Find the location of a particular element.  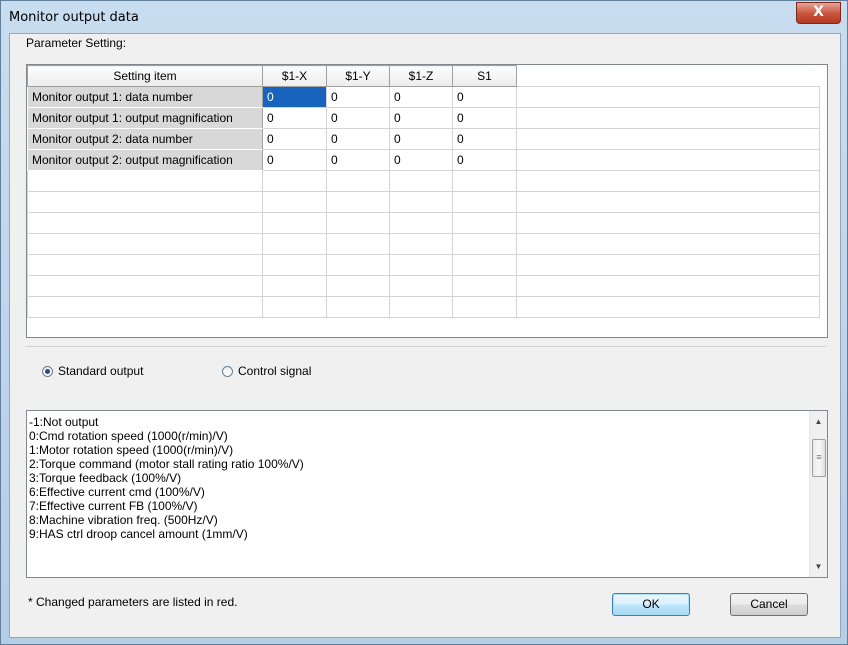

column-header-1x: $1-X is located at coordinates (294, 76).